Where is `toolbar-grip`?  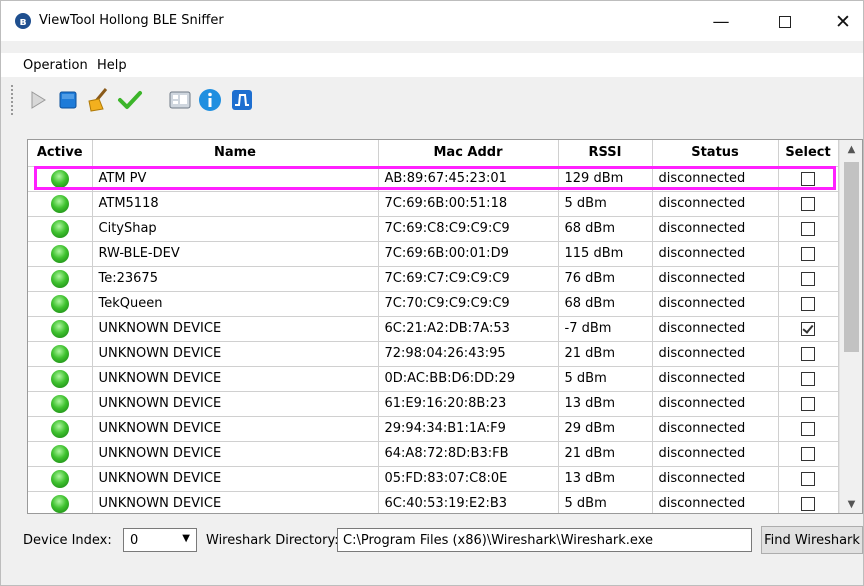
toolbar-grip is located at coordinates (12, 100).